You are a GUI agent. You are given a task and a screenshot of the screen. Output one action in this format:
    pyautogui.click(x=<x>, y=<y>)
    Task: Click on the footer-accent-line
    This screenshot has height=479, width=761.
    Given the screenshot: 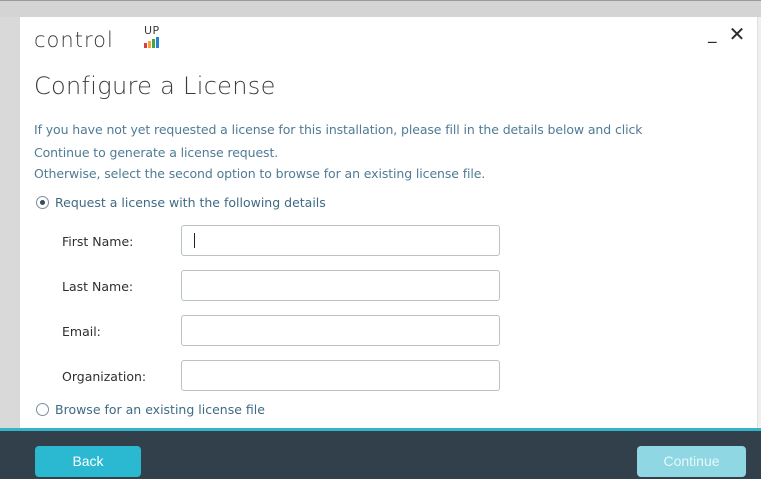 What is the action you would take?
    pyautogui.click(x=380, y=429)
    